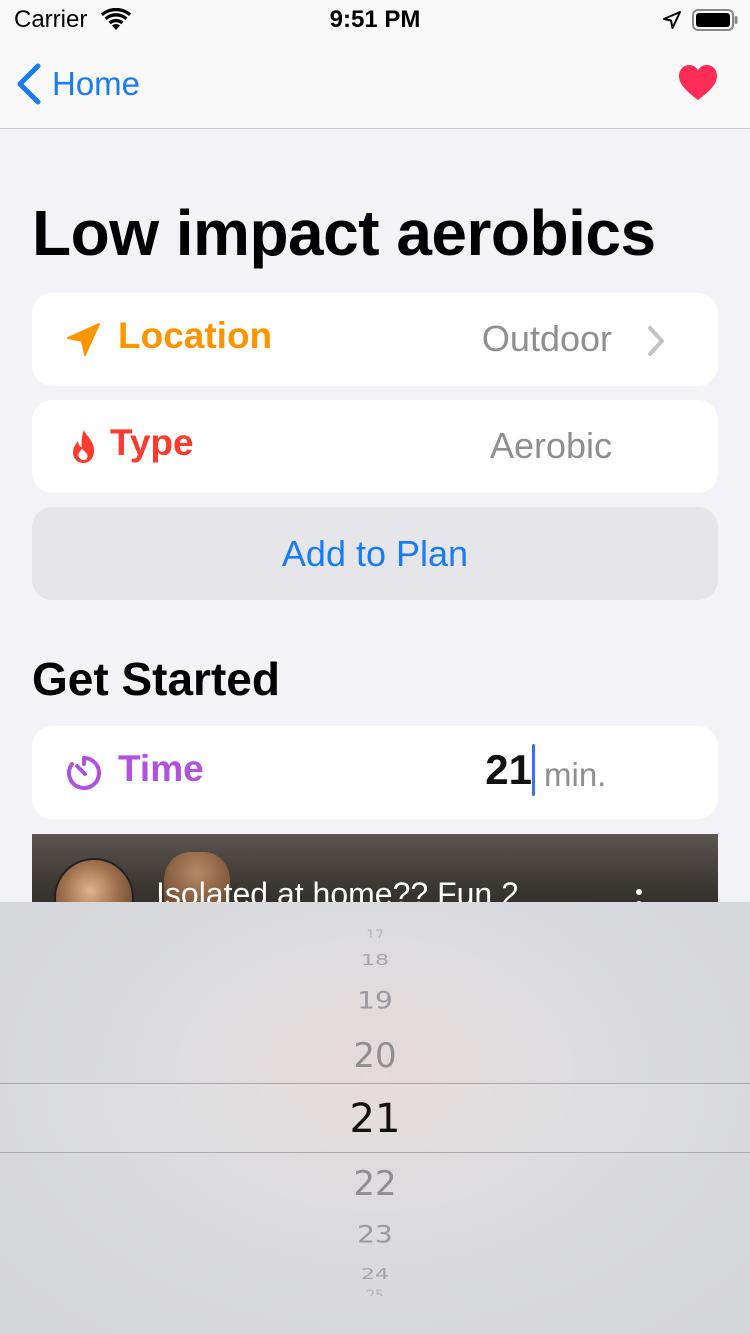 The image size is (750, 1334). Describe the element at coordinates (550, 445) in the screenshot. I see `type-value: Aerobic` at that location.